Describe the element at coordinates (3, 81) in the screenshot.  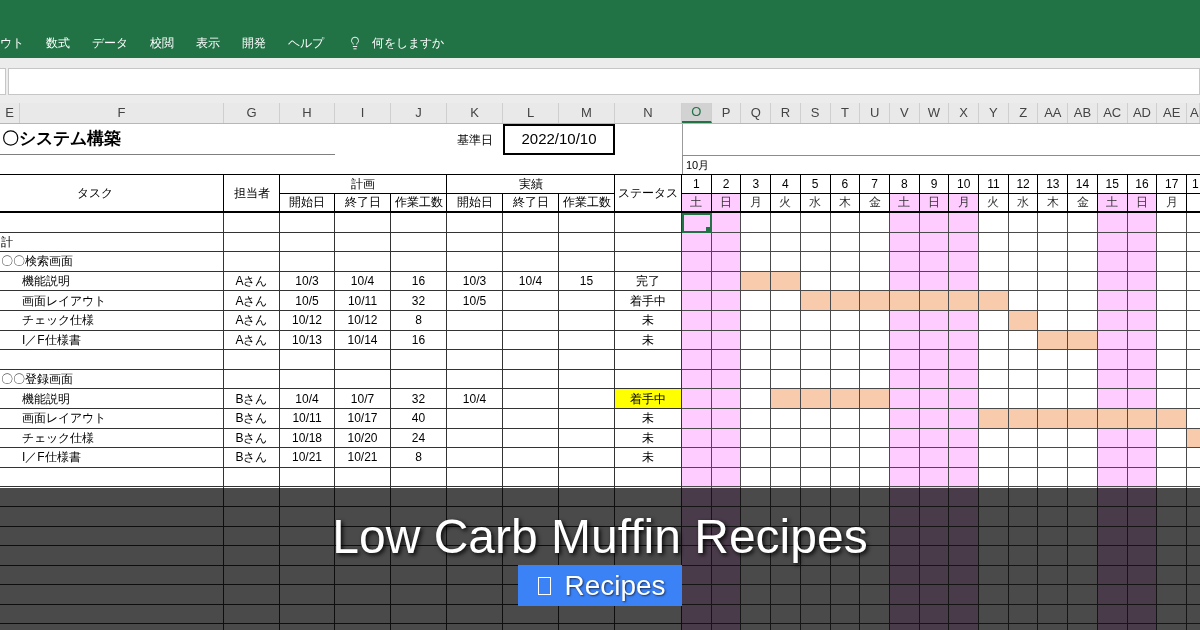
I see `name-box` at that location.